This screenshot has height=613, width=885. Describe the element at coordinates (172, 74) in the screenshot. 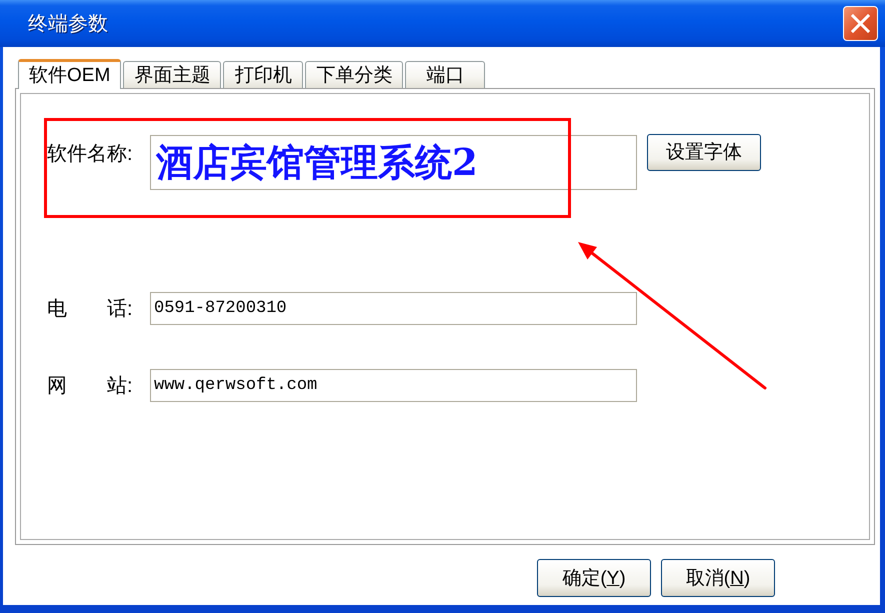

I see `tab: 界面主题` at that location.